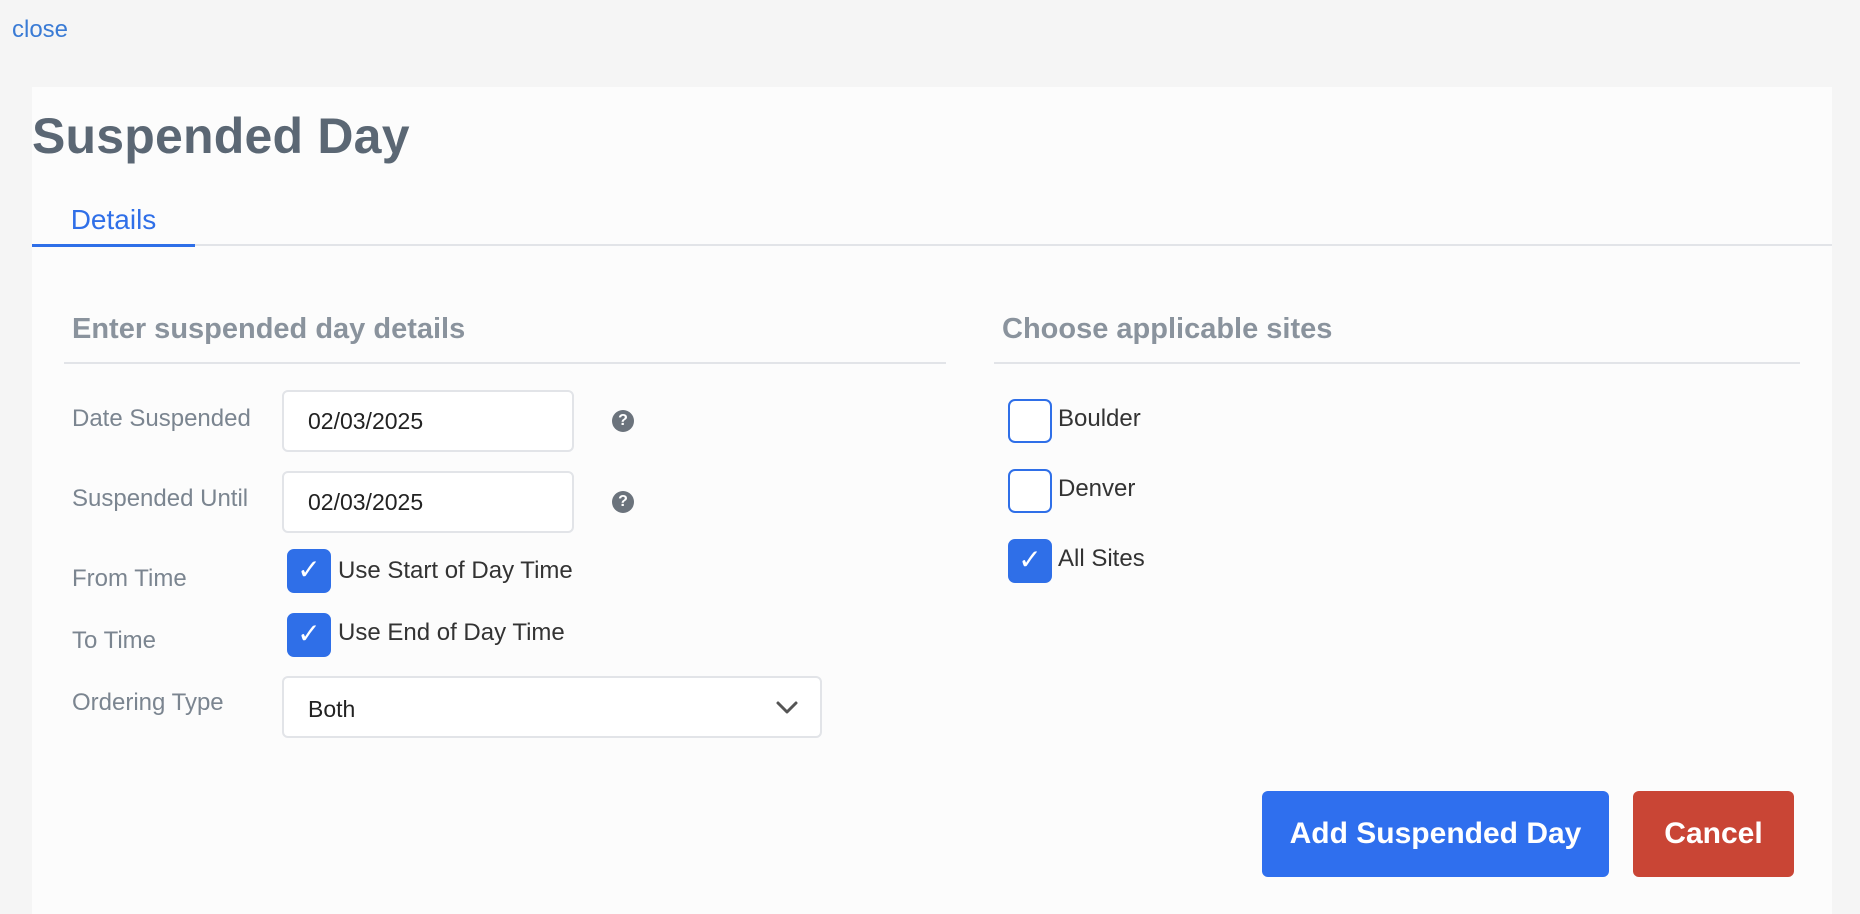 This screenshot has height=914, width=1860. Describe the element at coordinates (428, 502) in the screenshot. I see `suspended-until-input` at that location.